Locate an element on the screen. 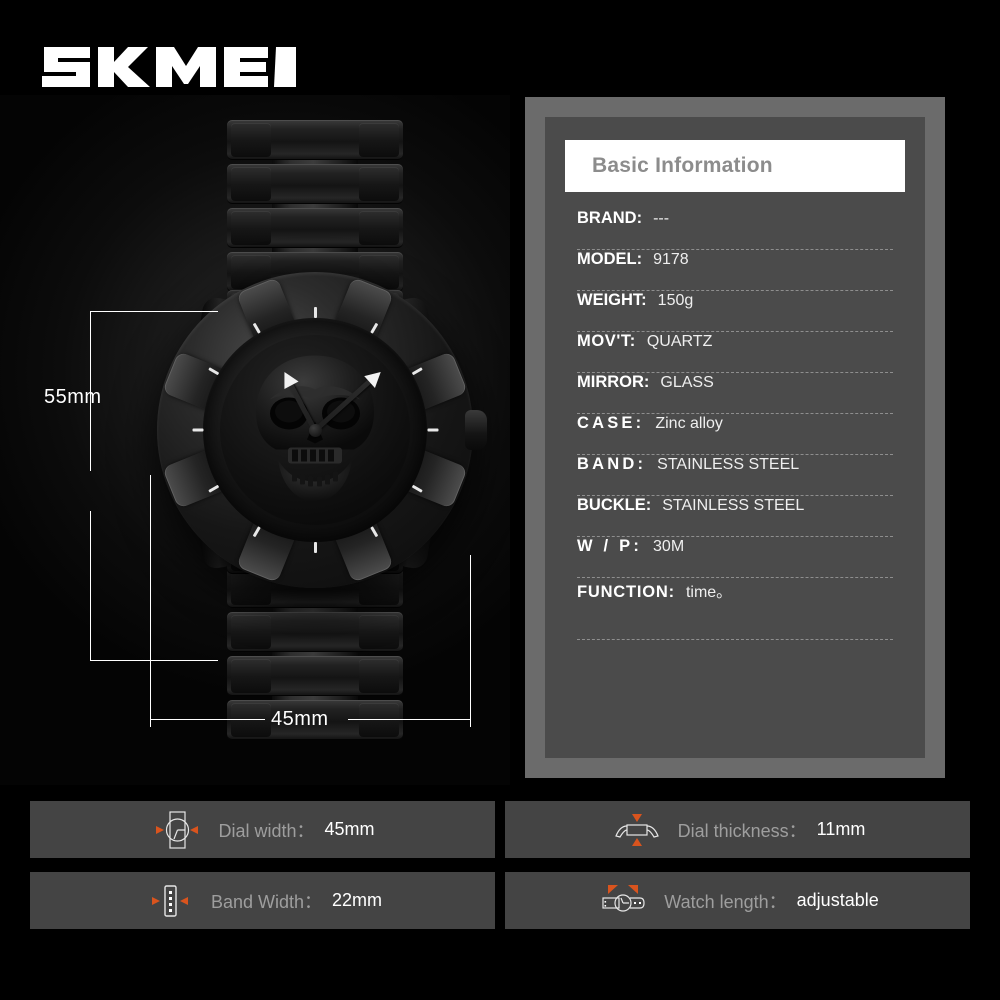 This screenshot has width=1000, height=1000. spec-row-model: MODEL: 9178 is located at coordinates (735, 270).